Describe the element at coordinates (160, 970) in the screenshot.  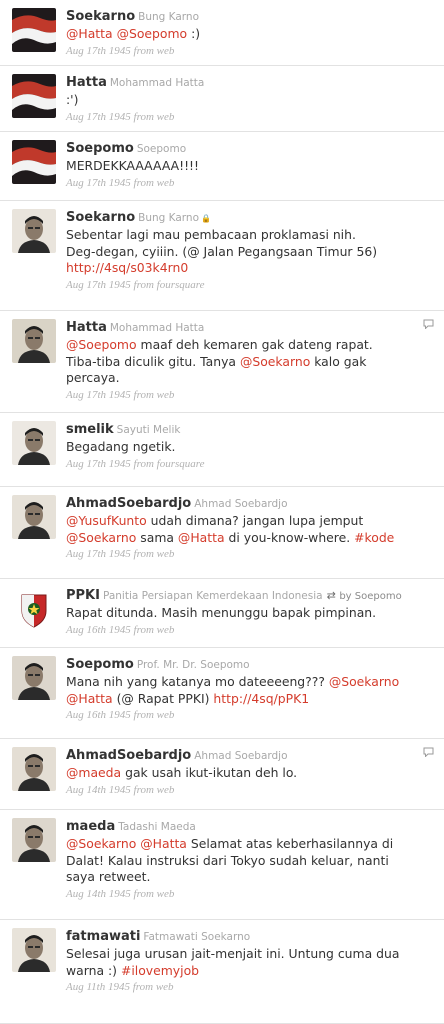
I see `hashtag-link: #ilovemyjob` at that location.